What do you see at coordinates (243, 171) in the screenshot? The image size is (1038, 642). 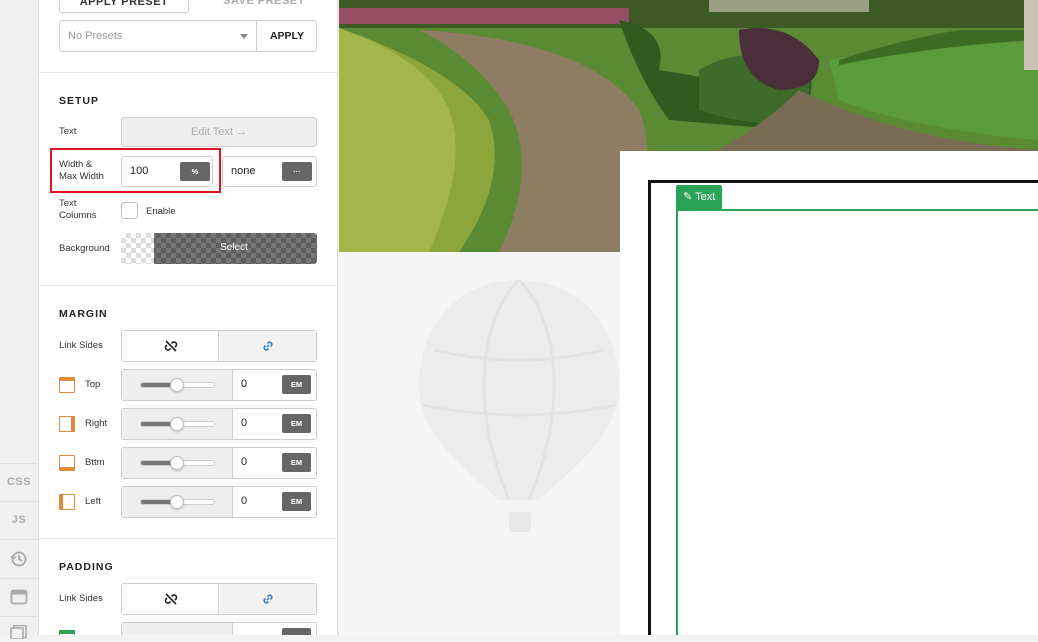 I see `max-width-input: none` at bounding box center [243, 171].